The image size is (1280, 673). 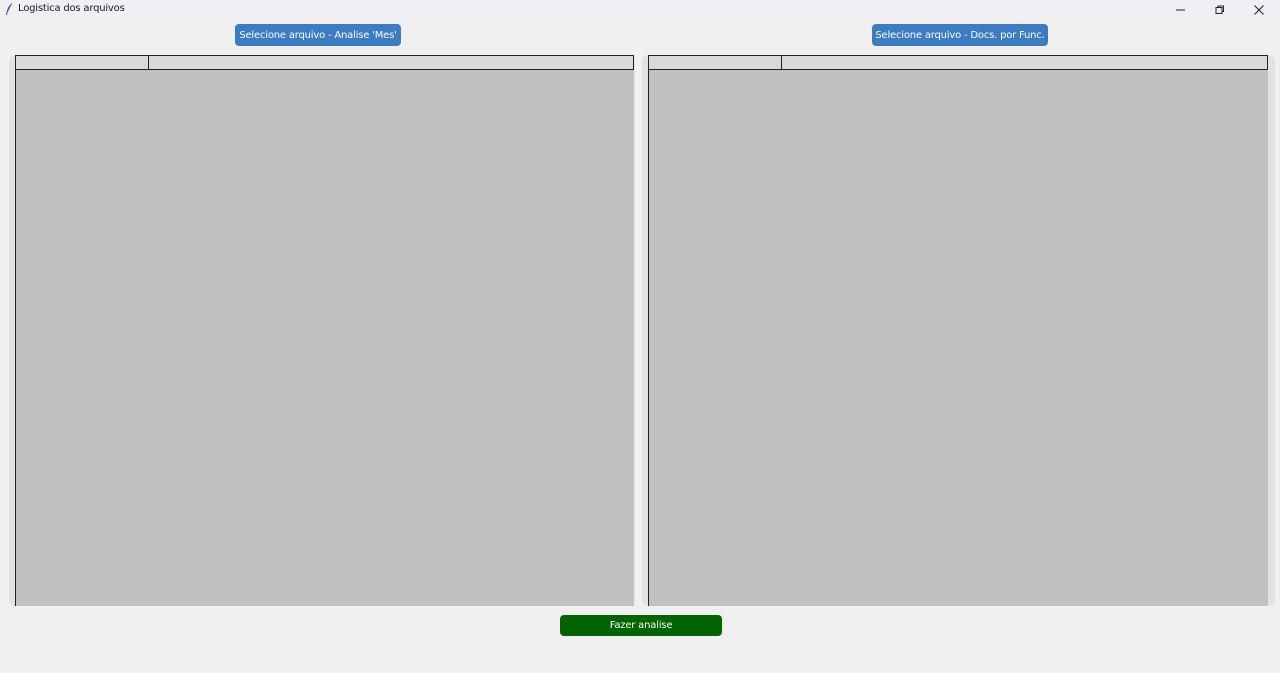 I want to click on restore-icon, so click(x=1219, y=9).